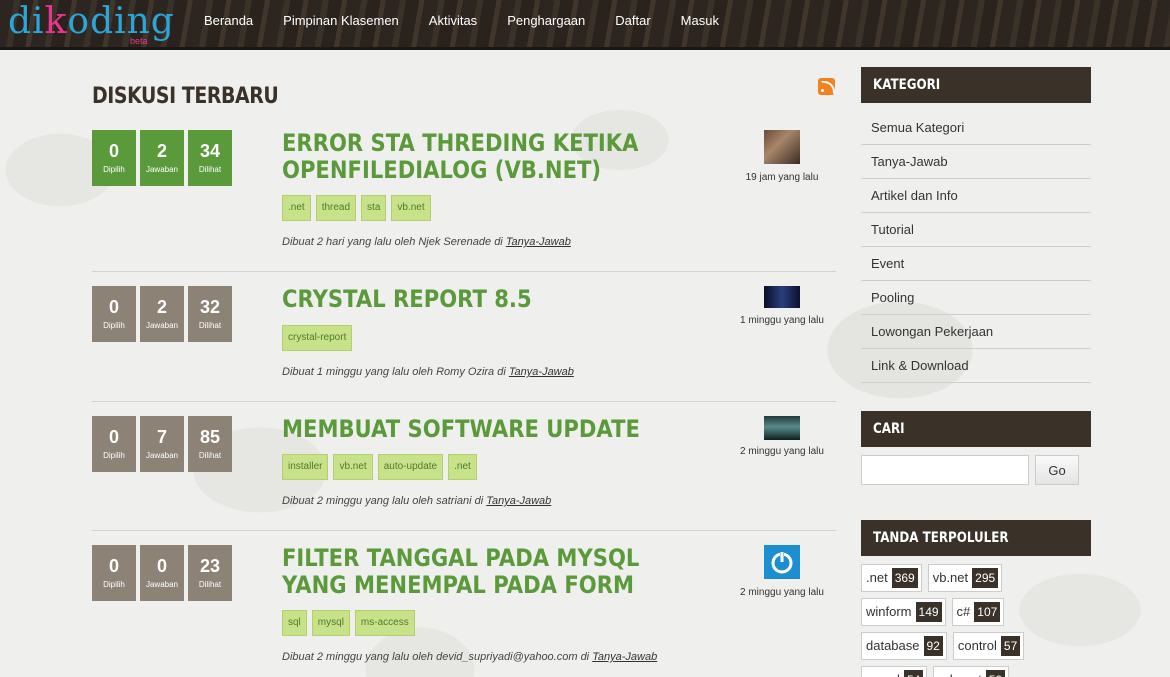  What do you see at coordinates (1010, 646) in the screenshot?
I see `popular-tag-count: 57` at bounding box center [1010, 646].